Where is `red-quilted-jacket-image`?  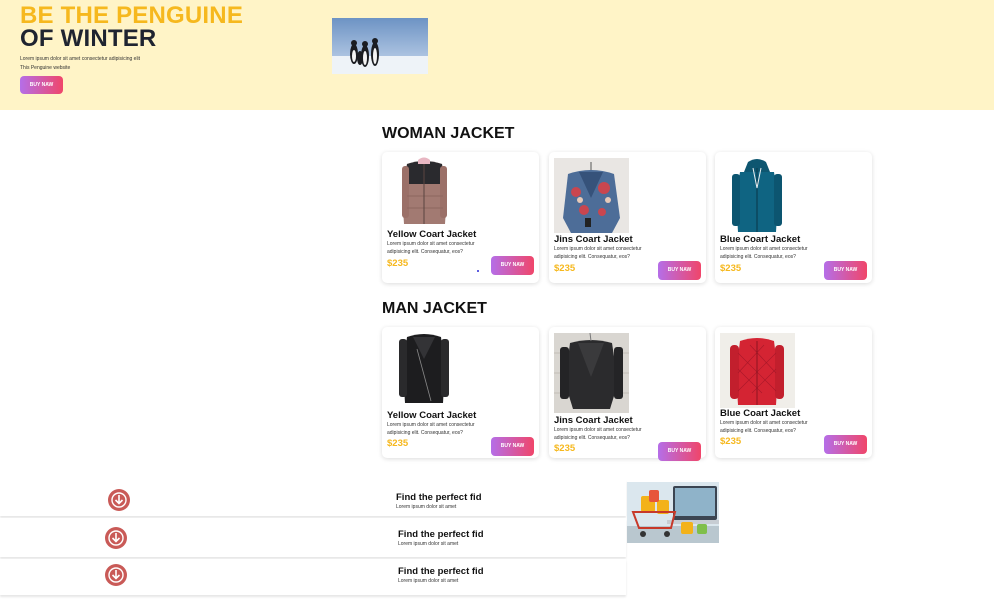 red-quilted-jacket-image is located at coordinates (757, 370).